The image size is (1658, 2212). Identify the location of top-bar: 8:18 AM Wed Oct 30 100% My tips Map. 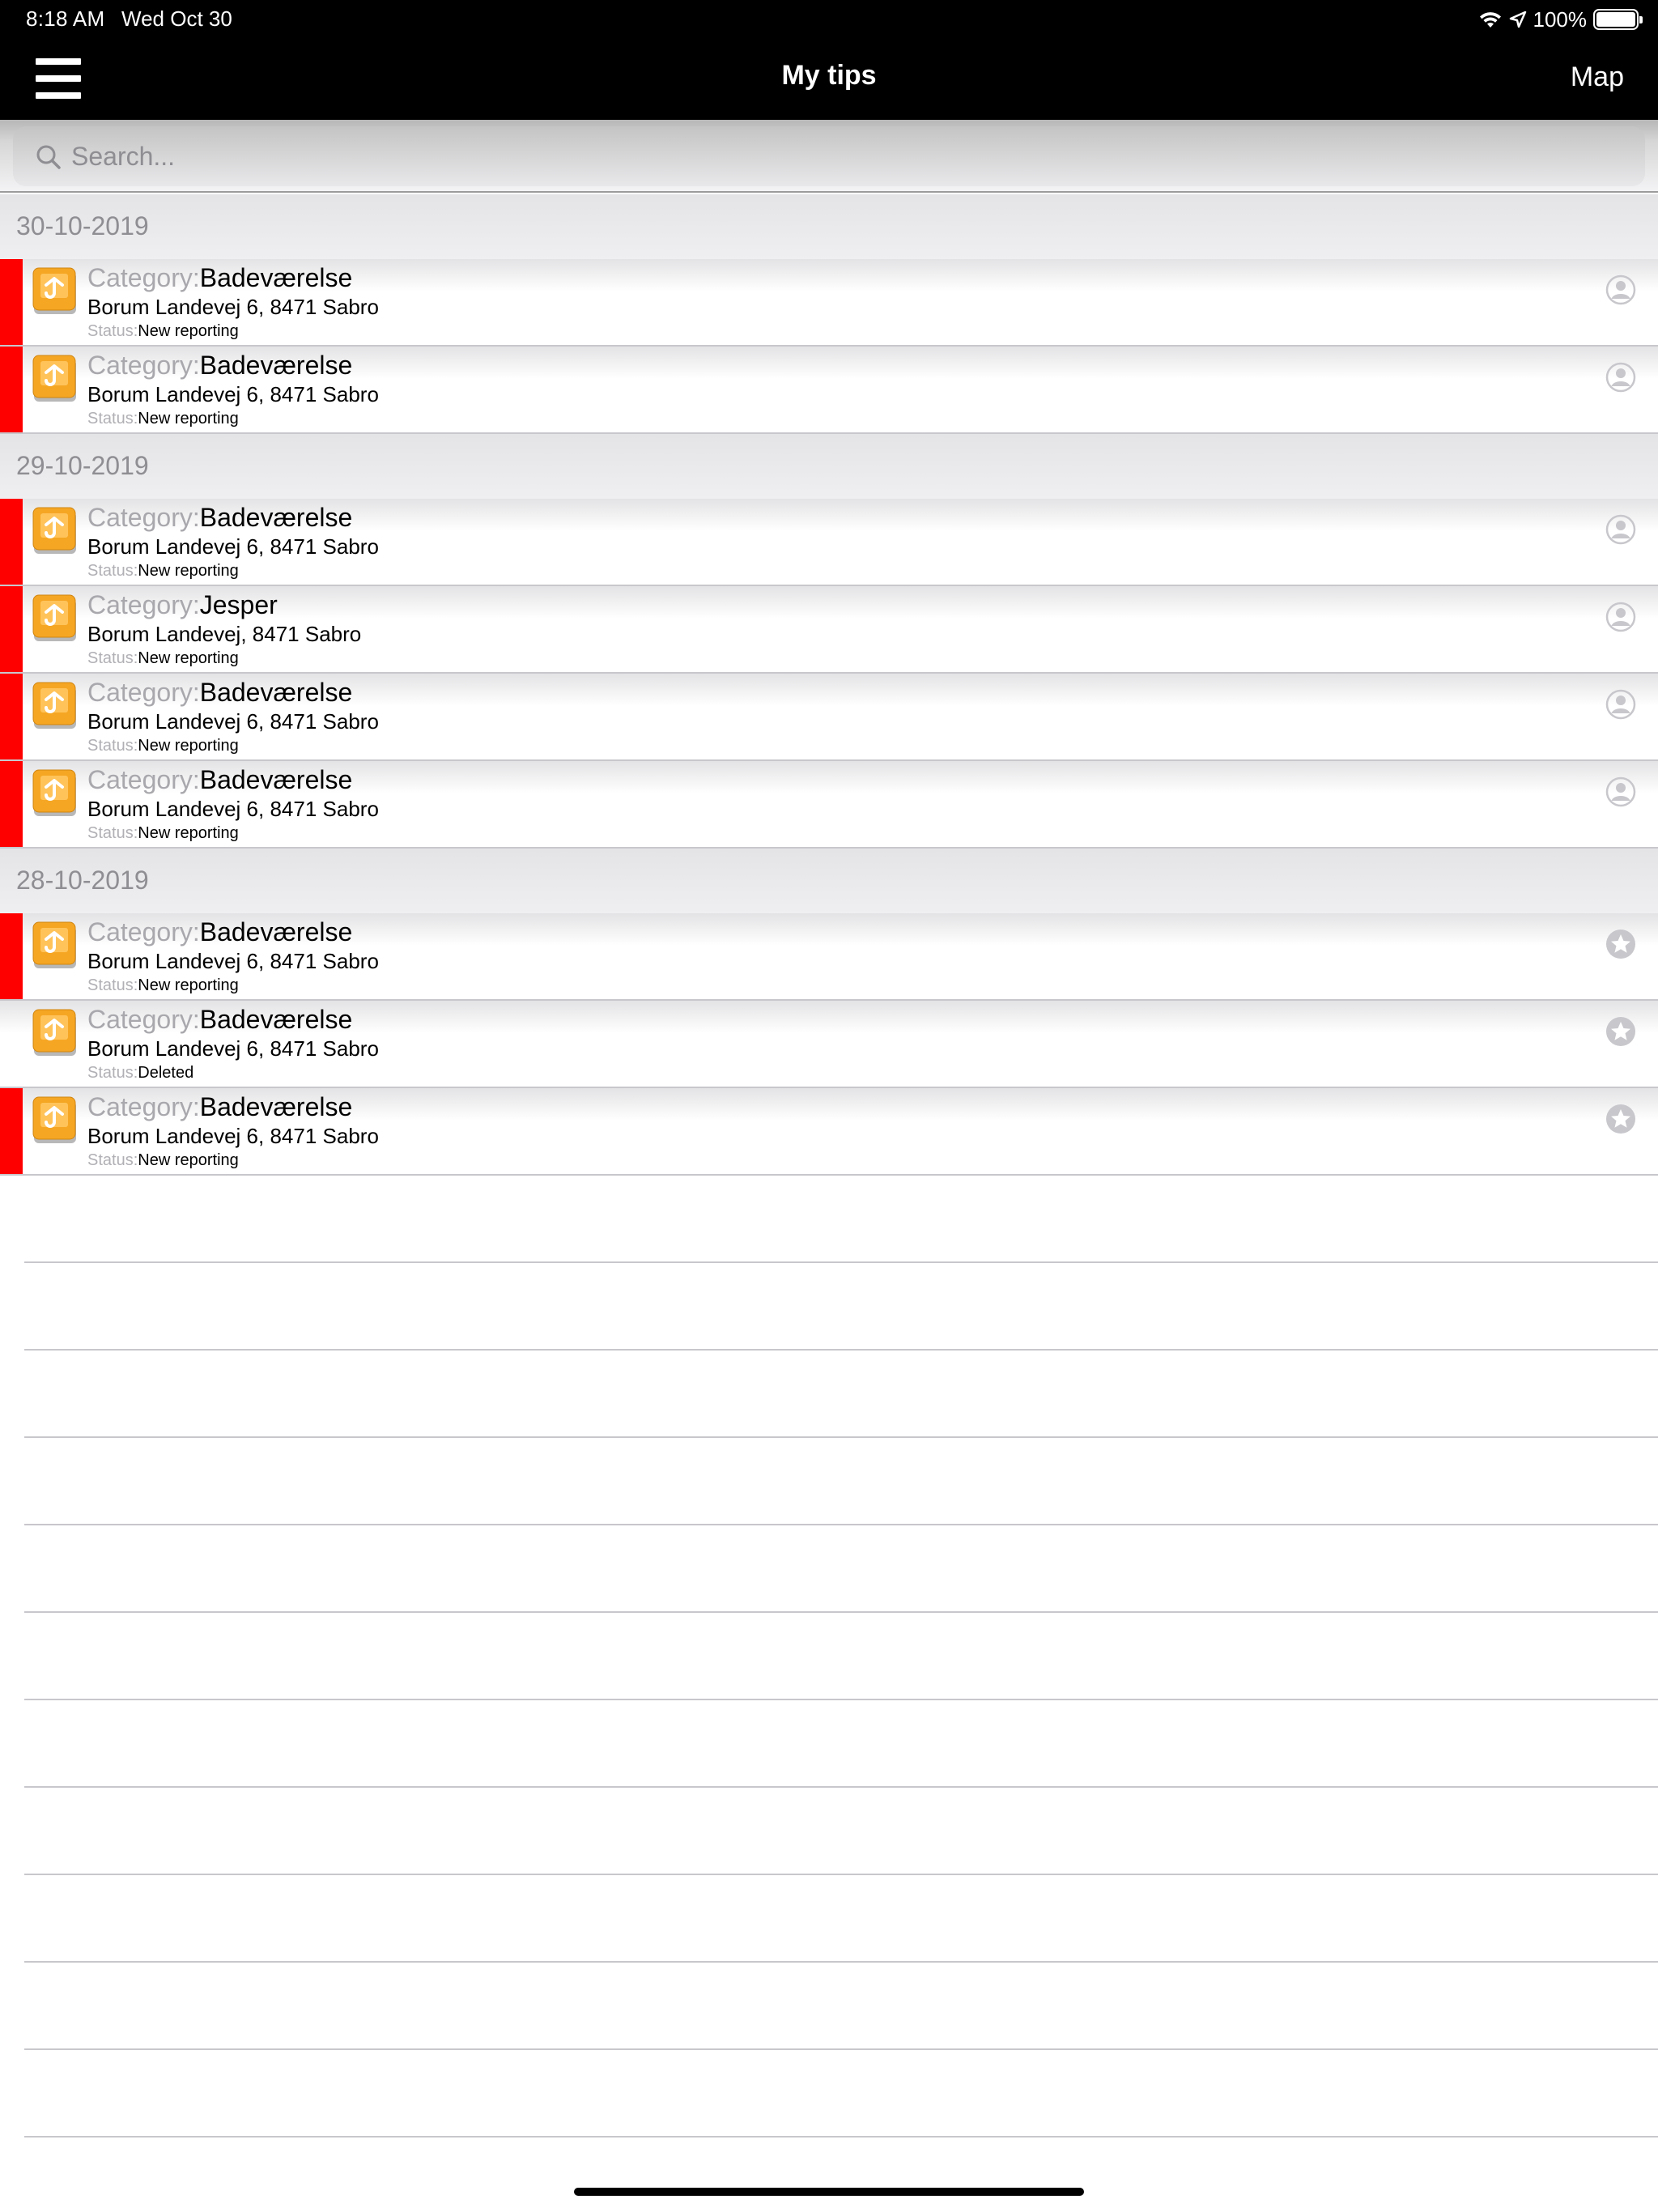
(829, 60).